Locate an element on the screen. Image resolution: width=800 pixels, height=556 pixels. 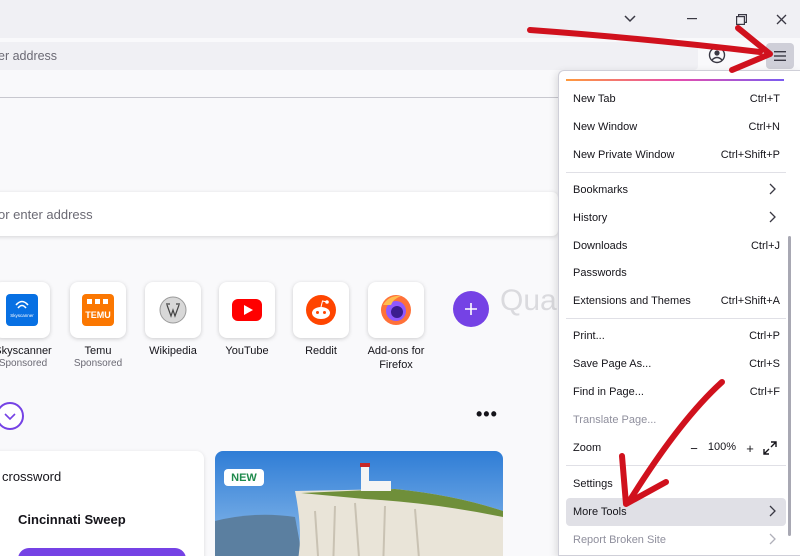
menu-item-shortcut: Ctrl+S is located at coordinates (764, 364).